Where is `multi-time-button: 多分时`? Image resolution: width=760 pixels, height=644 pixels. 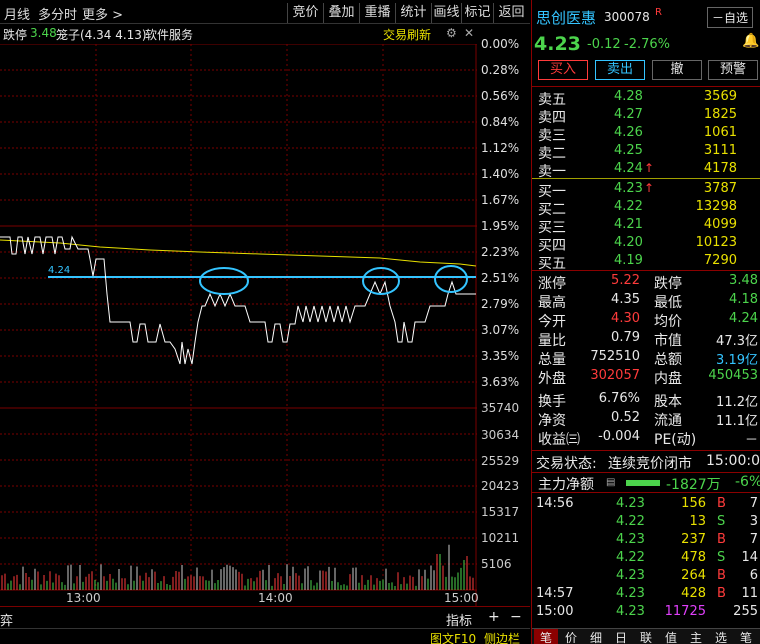 multi-time-button: 多分时 is located at coordinates (57, 13).